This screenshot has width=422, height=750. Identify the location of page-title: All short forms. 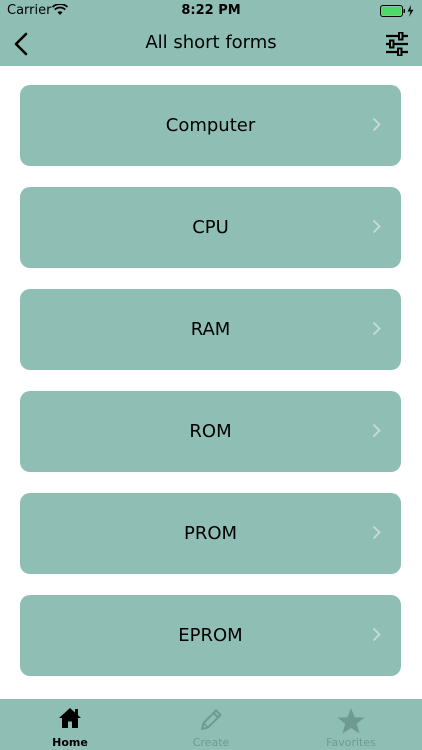
(211, 42).